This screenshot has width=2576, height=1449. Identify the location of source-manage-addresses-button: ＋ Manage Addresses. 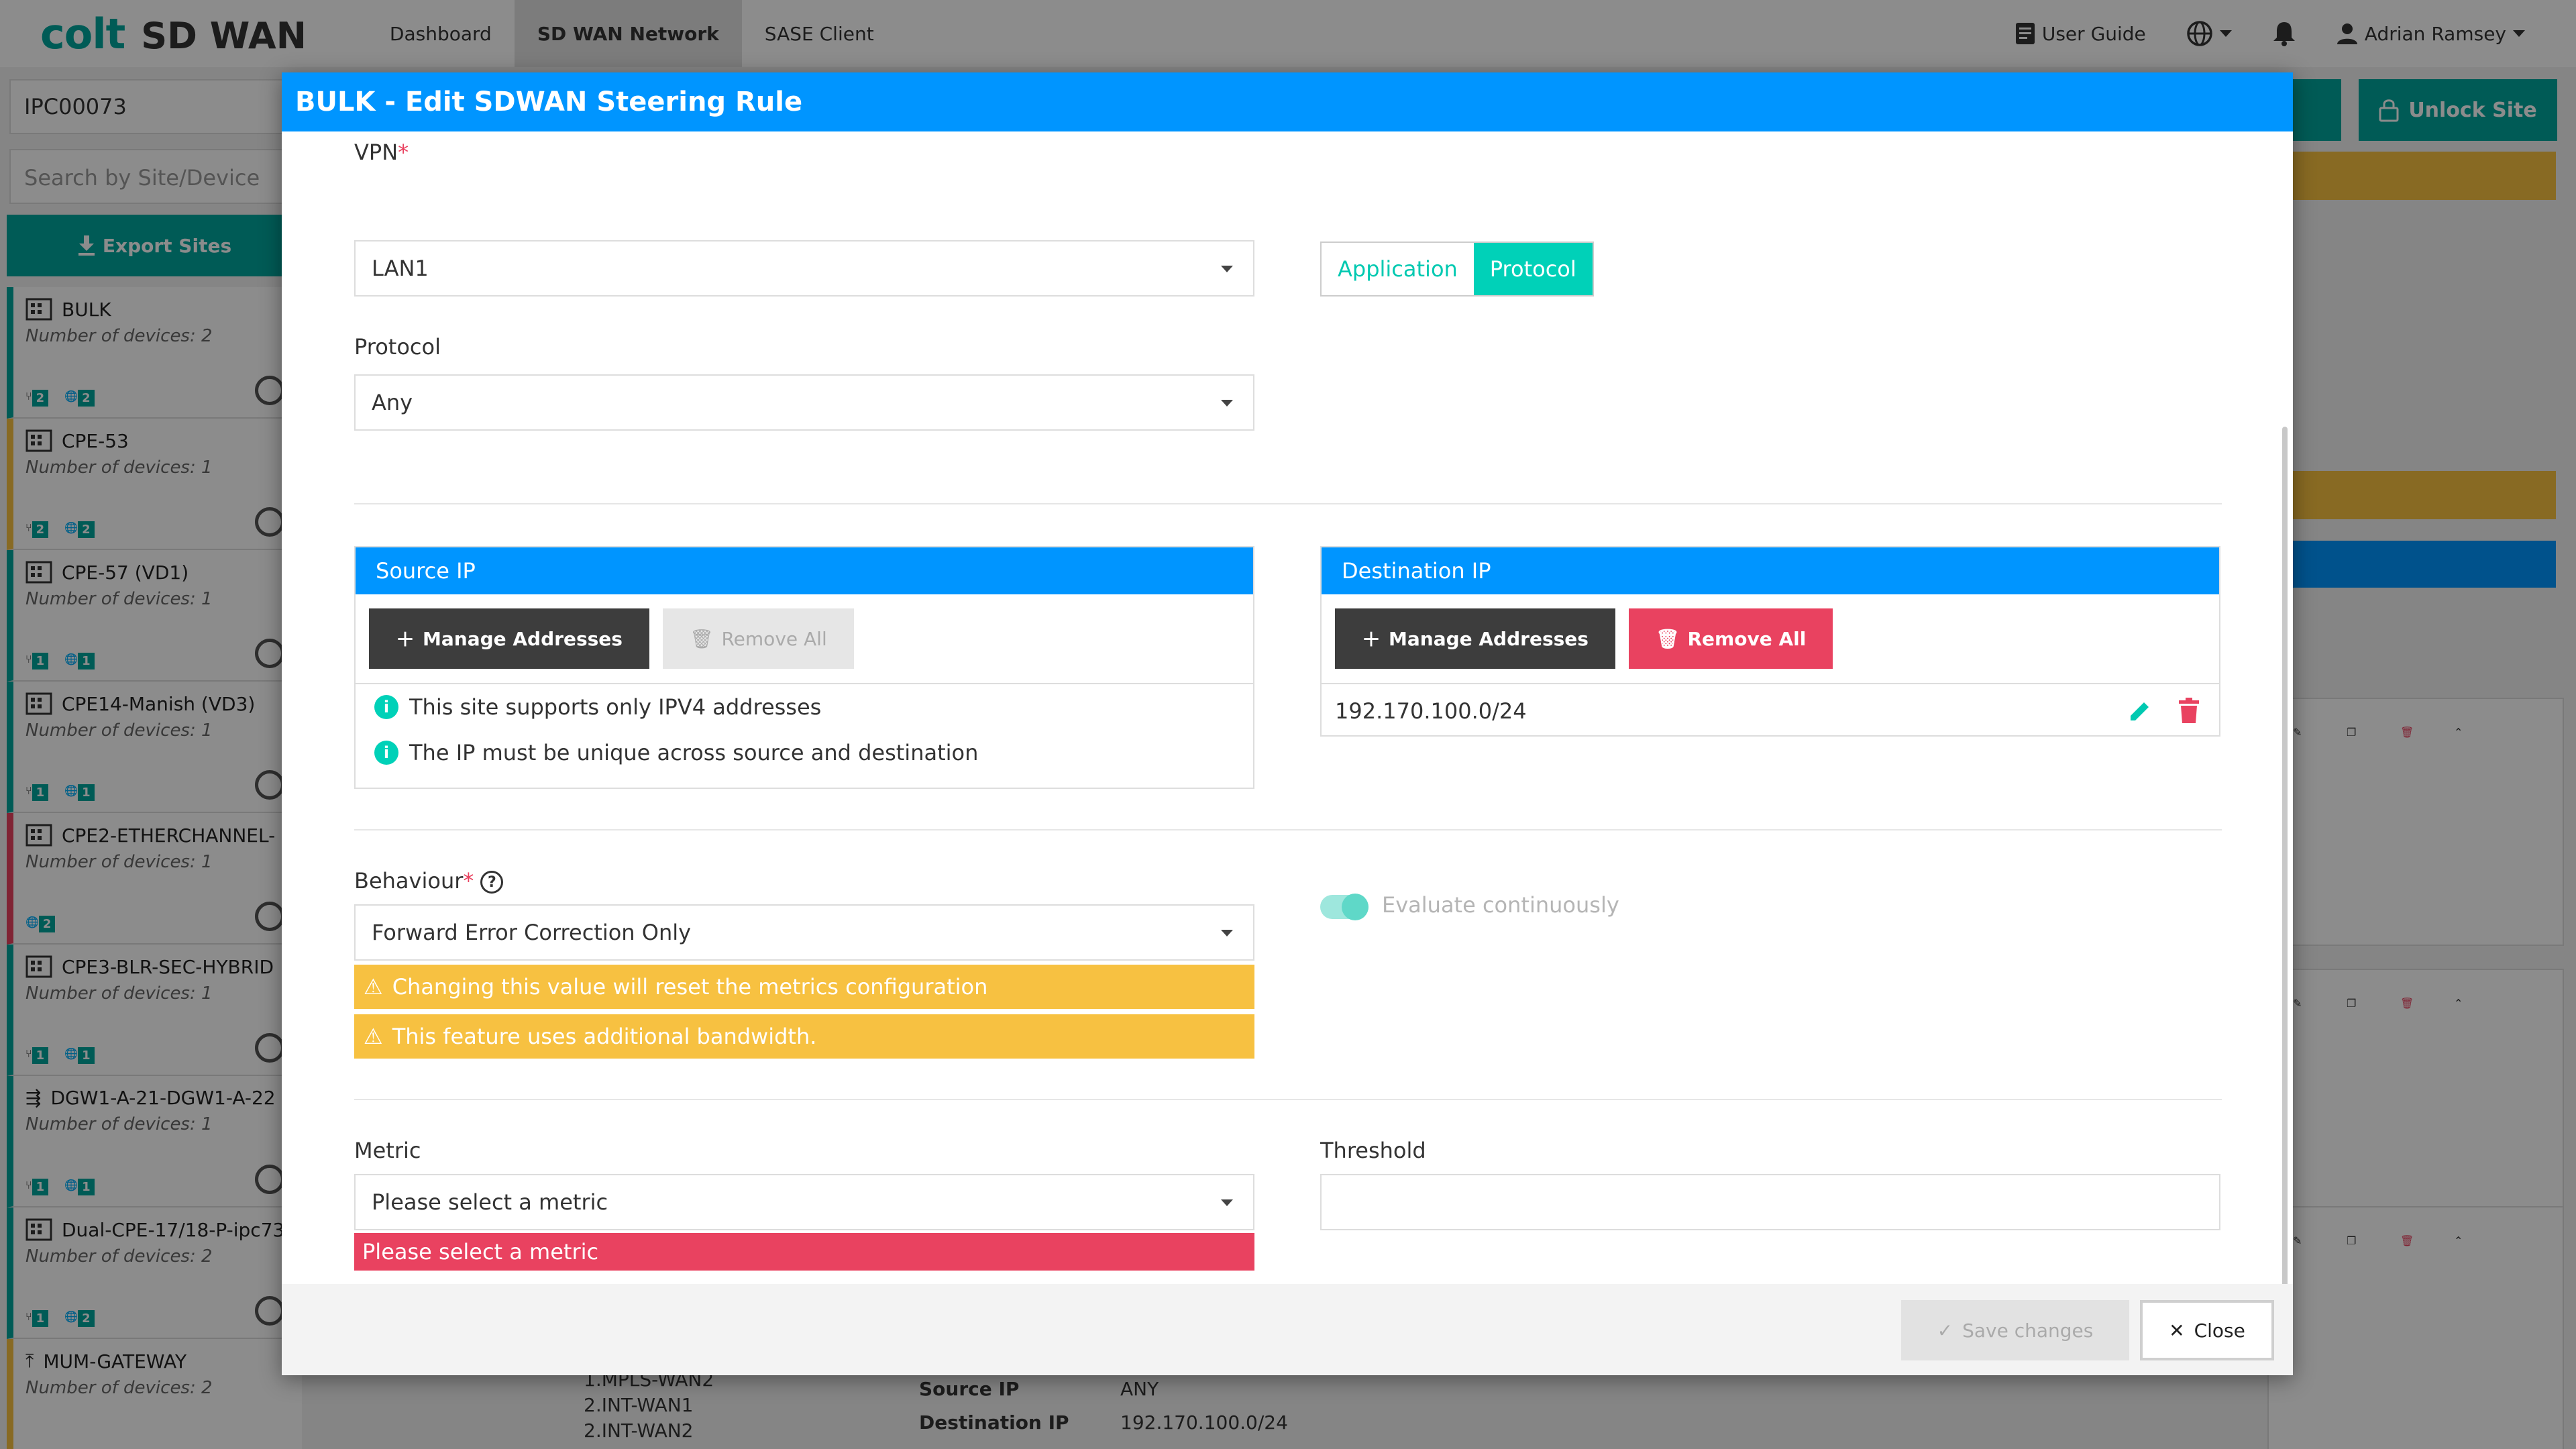
(509, 638).